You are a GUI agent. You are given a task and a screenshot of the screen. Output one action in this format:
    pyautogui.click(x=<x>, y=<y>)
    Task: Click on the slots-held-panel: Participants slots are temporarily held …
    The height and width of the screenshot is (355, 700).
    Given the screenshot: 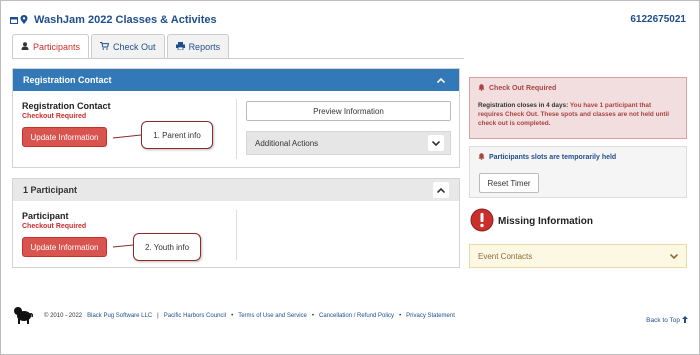 What is the action you would take?
    pyautogui.click(x=578, y=172)
    